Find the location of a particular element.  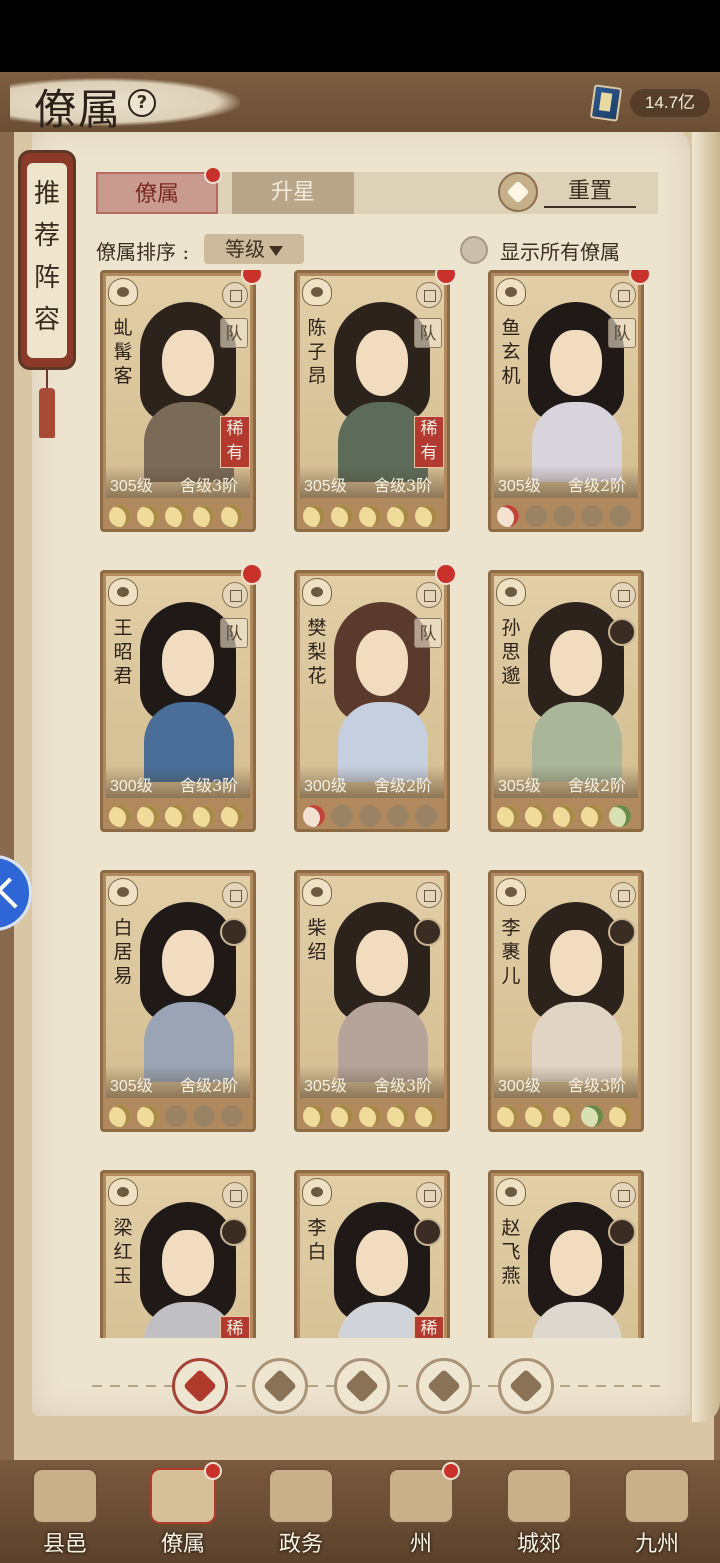

subordinate-card: 王昭君 队 300级 舍级3阶 is located at coordinates (181, 697).